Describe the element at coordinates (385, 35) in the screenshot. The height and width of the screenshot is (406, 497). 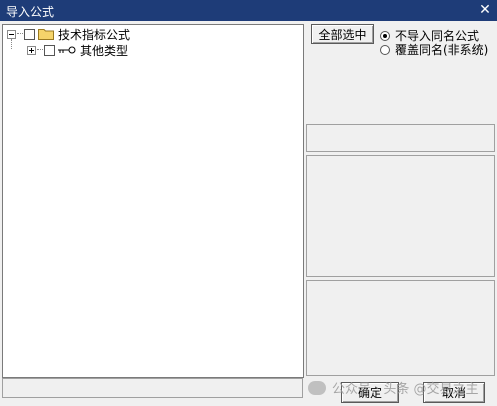
I see `radio-no-import-same` at that location.